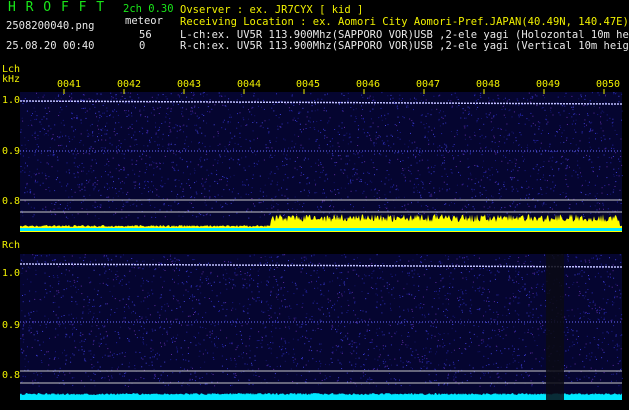  Describe the element at coordinates (249, 84) in the screenshot. I see `time-tick: 0044` at that location.